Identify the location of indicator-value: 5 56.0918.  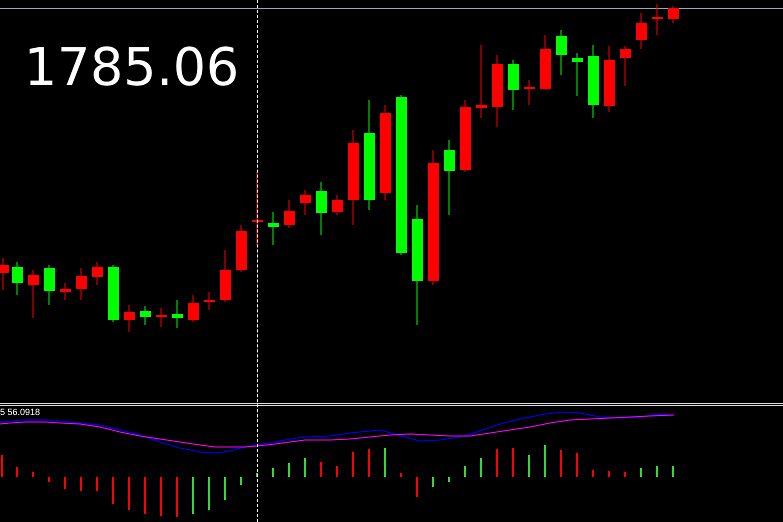
(20, 412).